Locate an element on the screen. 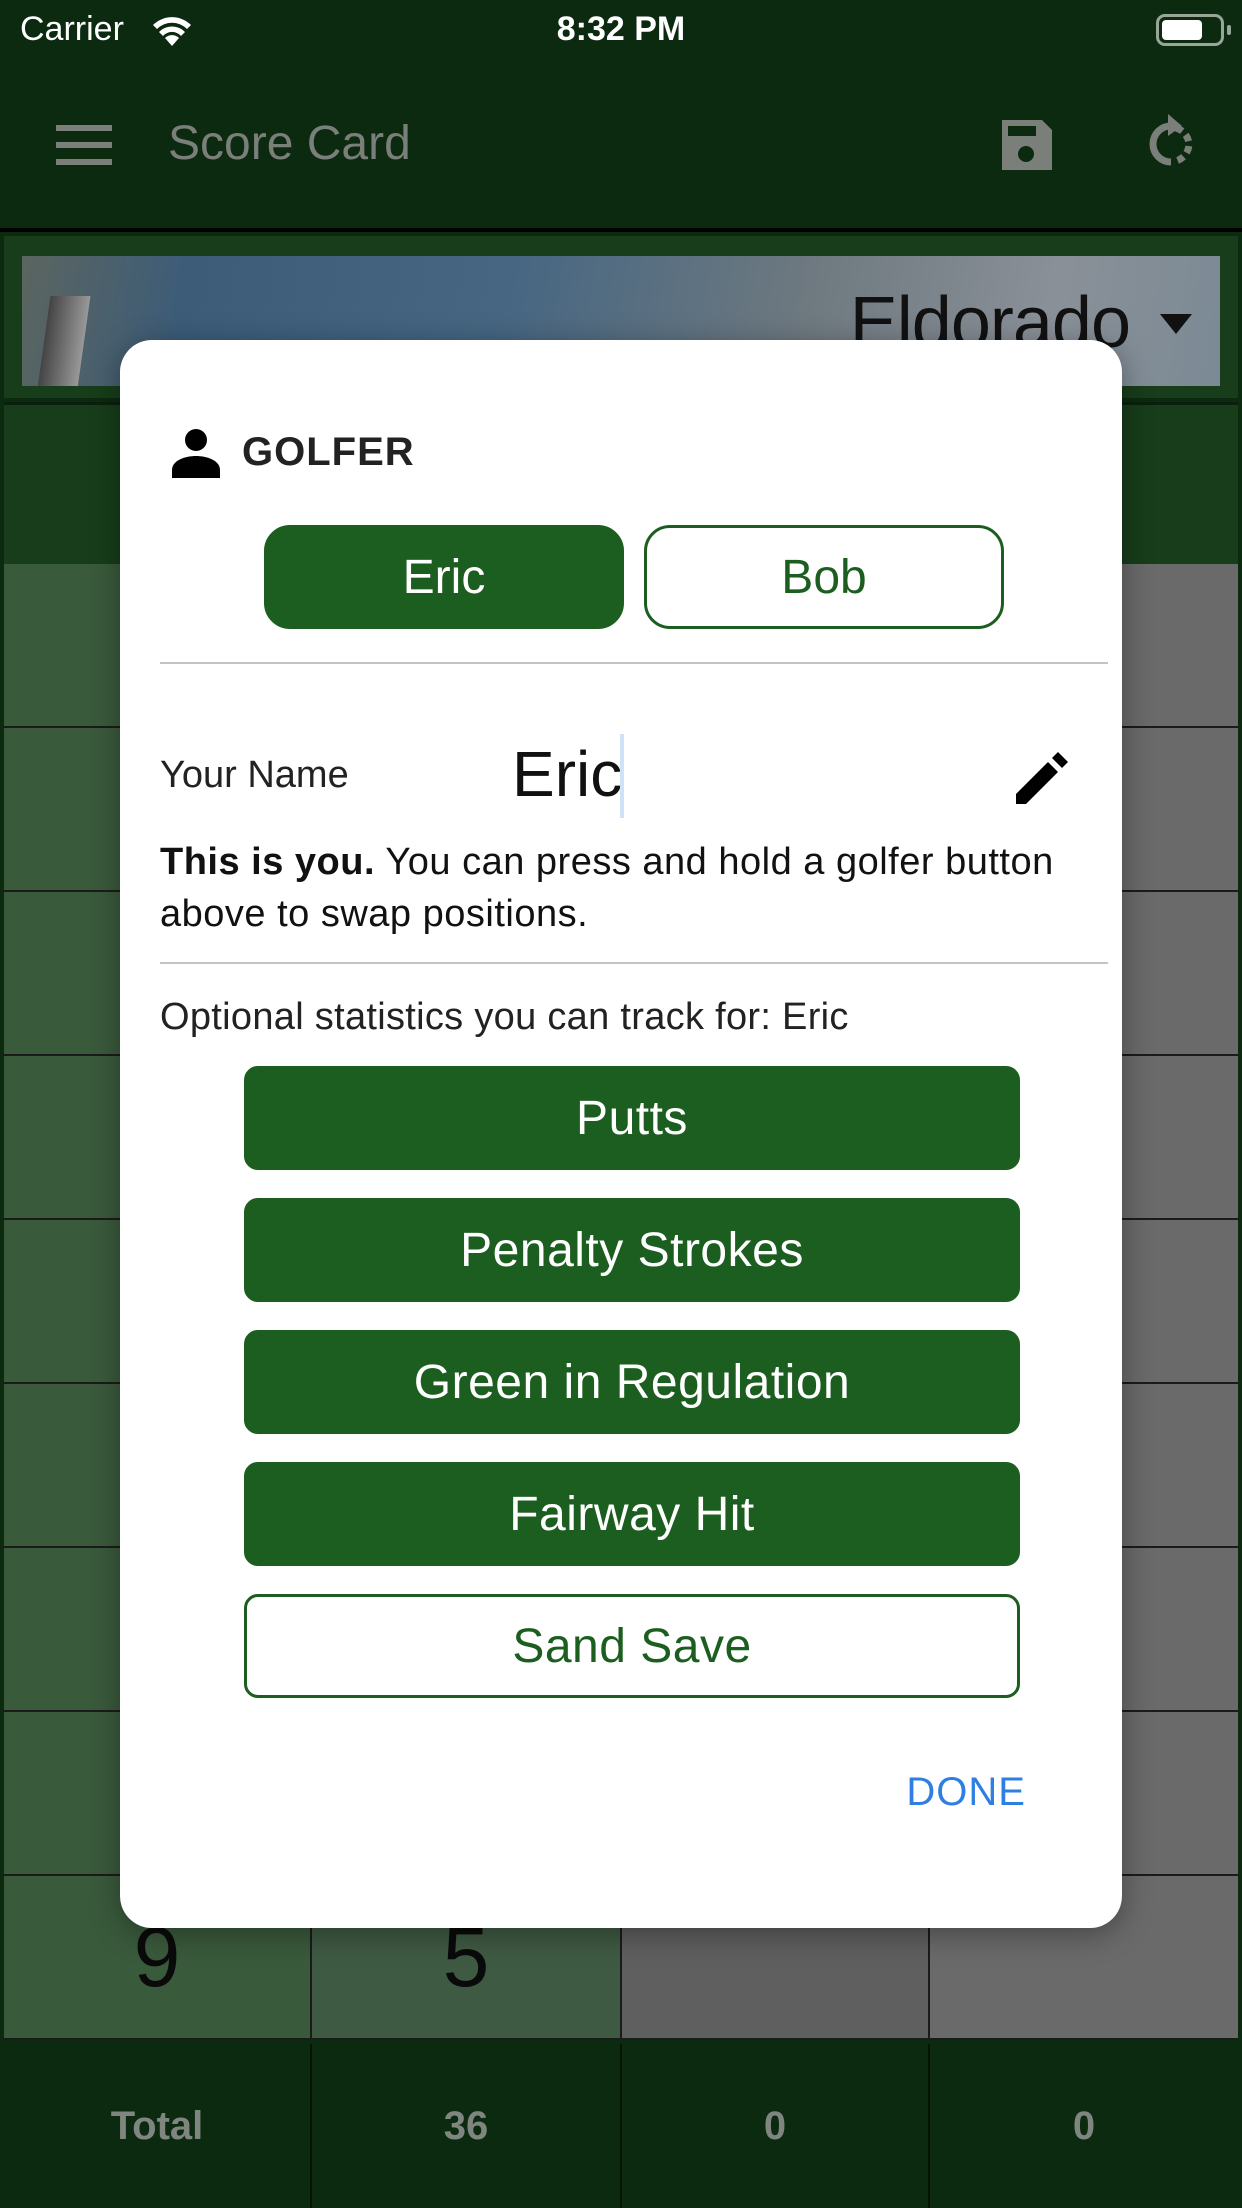 This screenshot has height=2208, width=1242. battery-icon is located at coordinates (1193, 30).